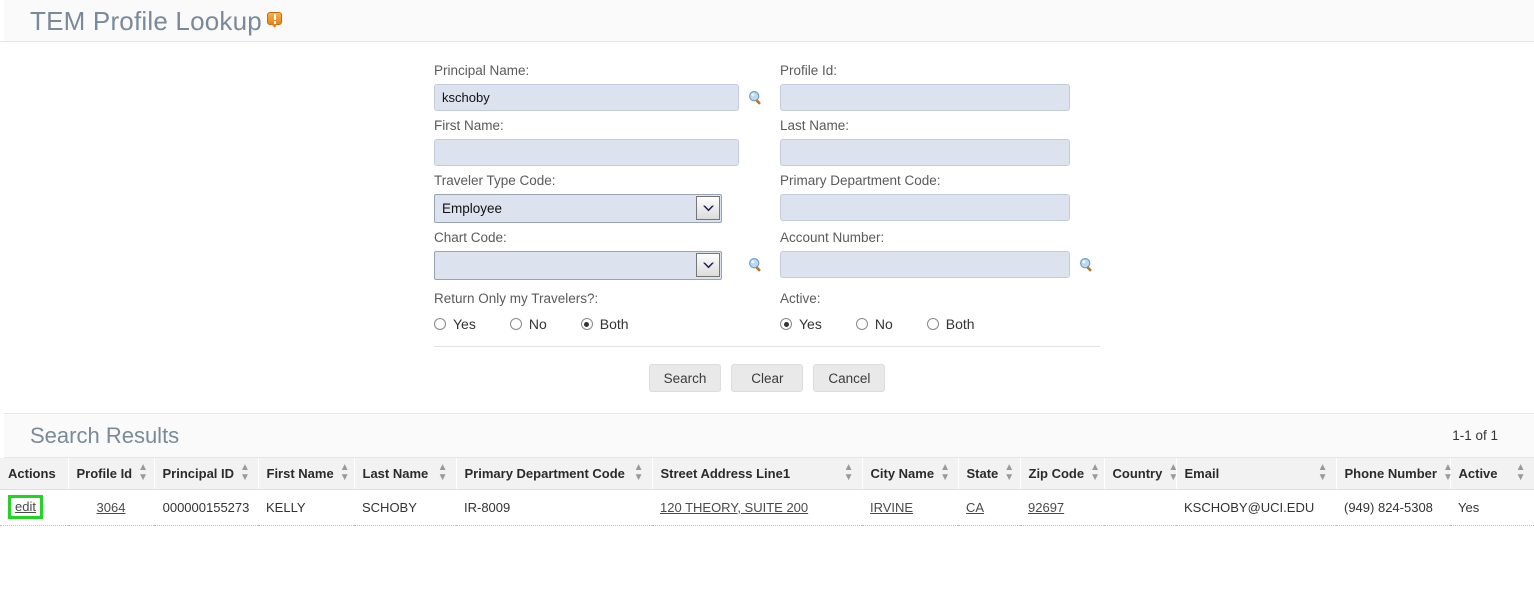 This screenshot has width=1534, height=616. I want to click on clear-button: Clear, so click(767, 378).